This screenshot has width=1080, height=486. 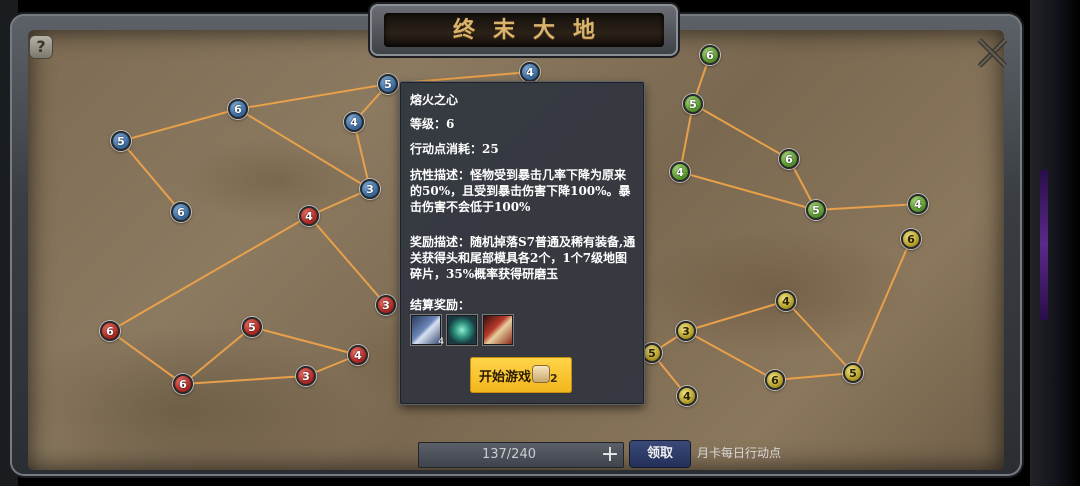 I want to click on close-icon, so click(x=992, y=53).